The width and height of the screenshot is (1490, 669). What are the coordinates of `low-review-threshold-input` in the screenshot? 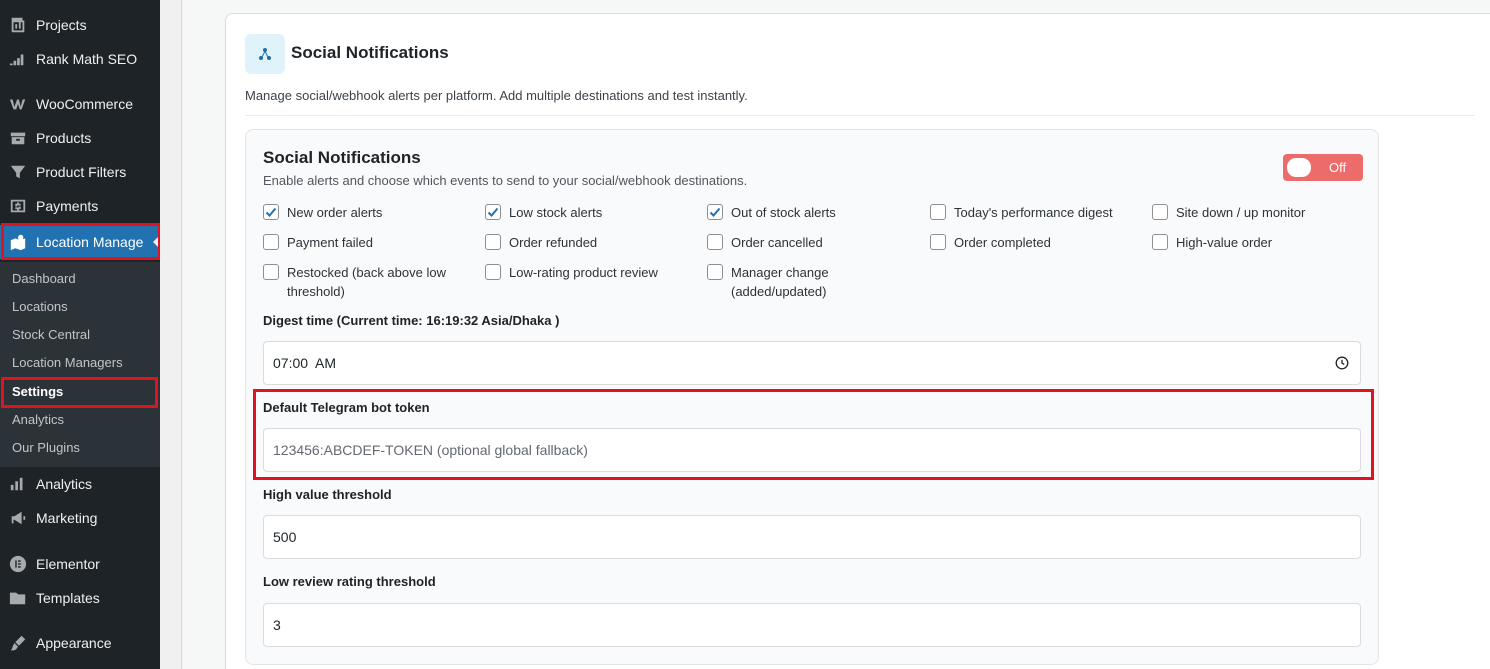 It's located at (812, 625).